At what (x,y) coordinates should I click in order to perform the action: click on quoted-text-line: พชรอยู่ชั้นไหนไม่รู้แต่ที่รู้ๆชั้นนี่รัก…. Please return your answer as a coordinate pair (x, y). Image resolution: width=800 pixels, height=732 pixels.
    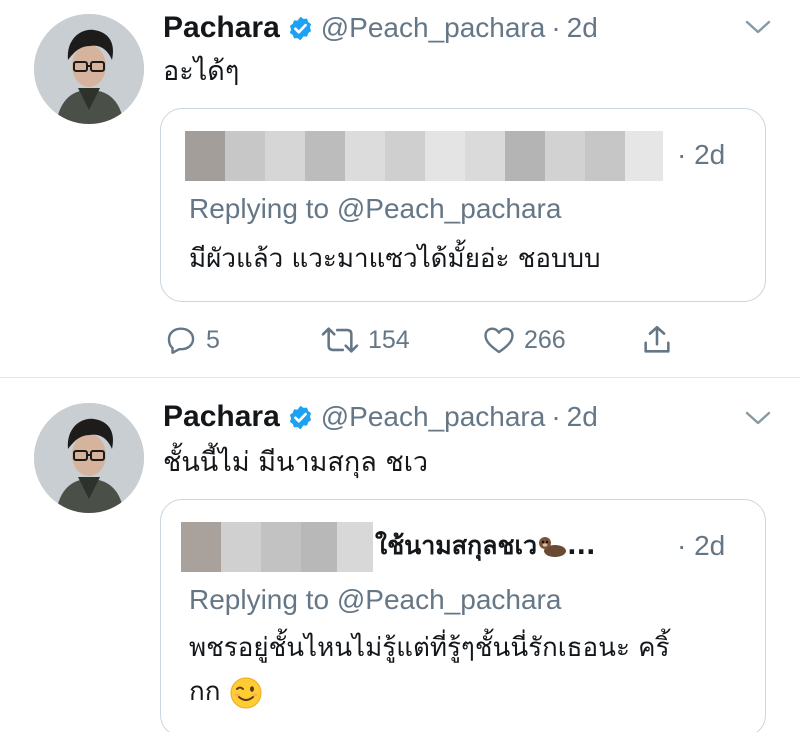
    Looking at the image, I should click on (429, 648).